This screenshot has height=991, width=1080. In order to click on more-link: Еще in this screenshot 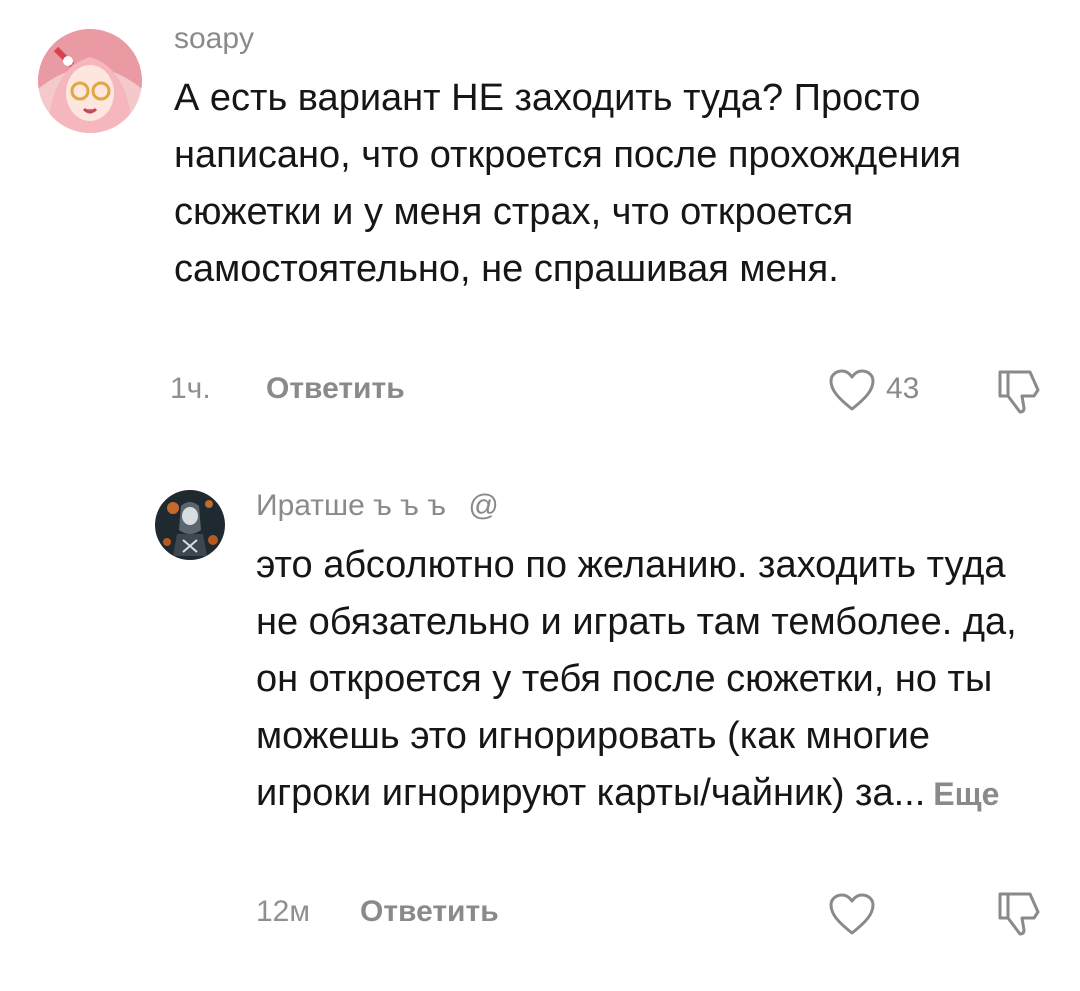, I will do `click(966, 794)`.